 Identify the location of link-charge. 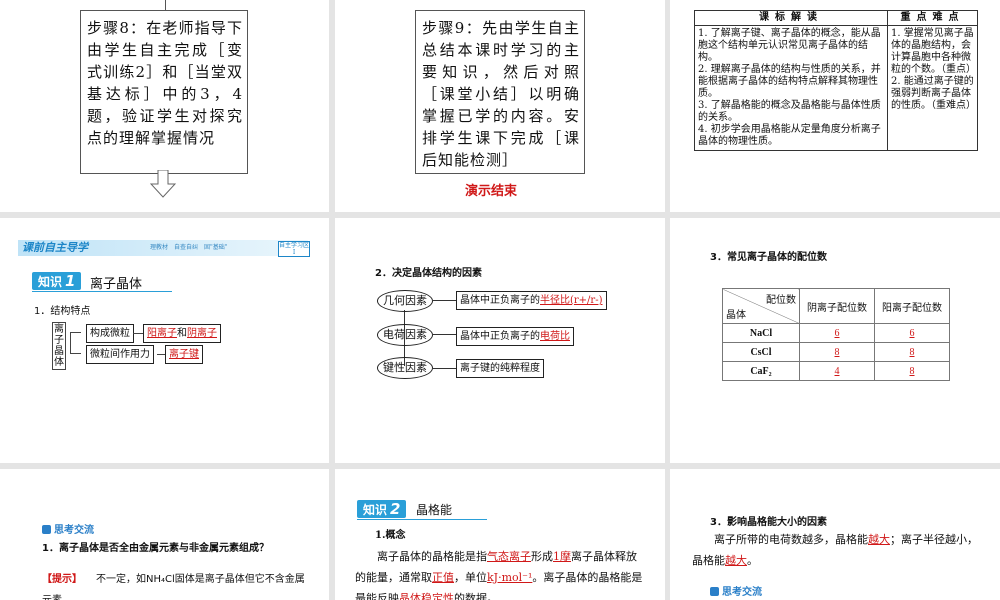
(444, 334).